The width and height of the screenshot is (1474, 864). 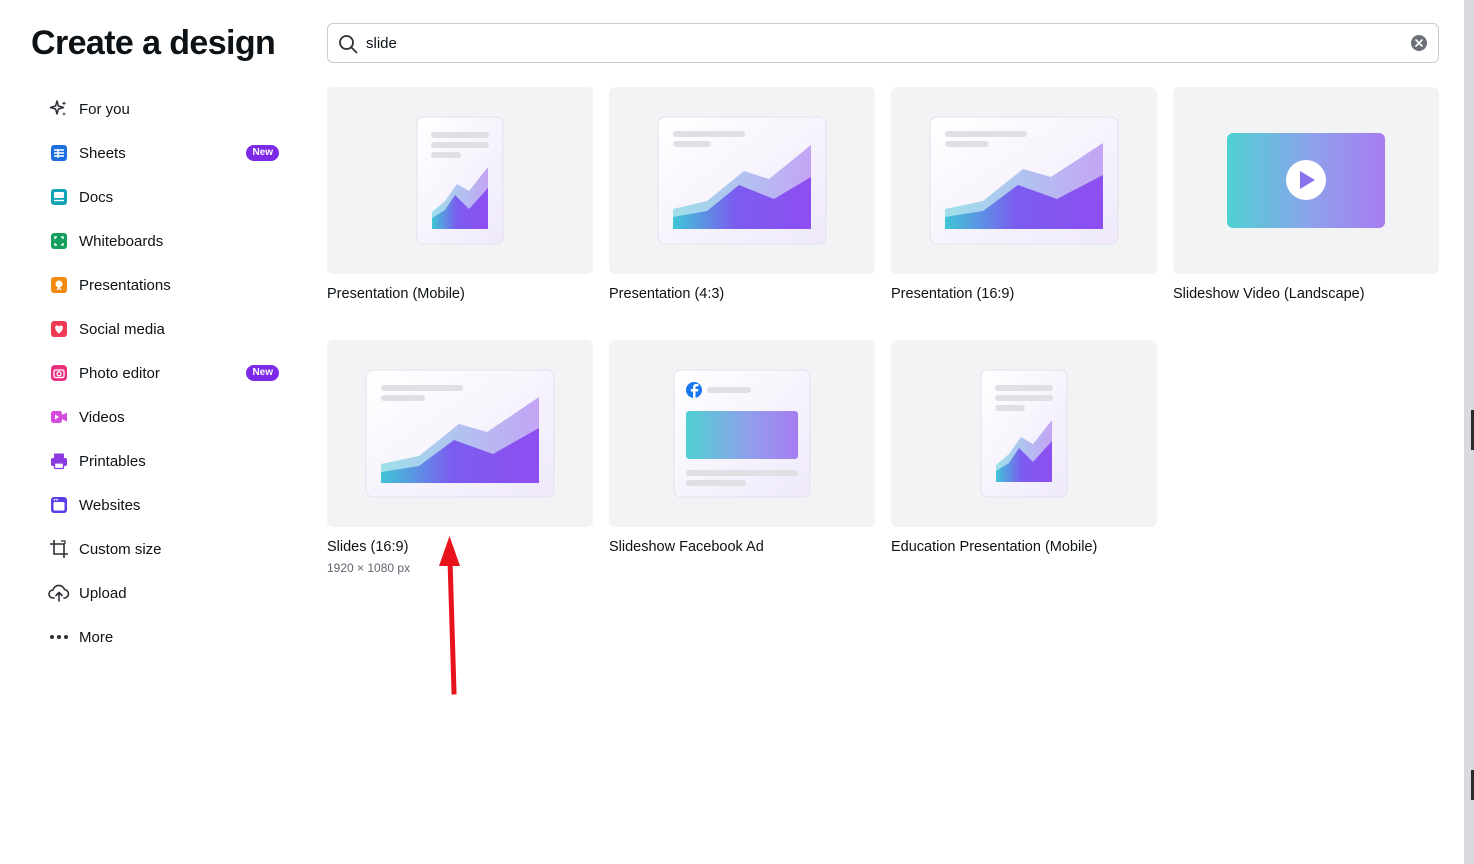 What do you see at coordinates (59, 285) in the screenshot?
I see `presentation-icon` at bounding box center [59, 285].